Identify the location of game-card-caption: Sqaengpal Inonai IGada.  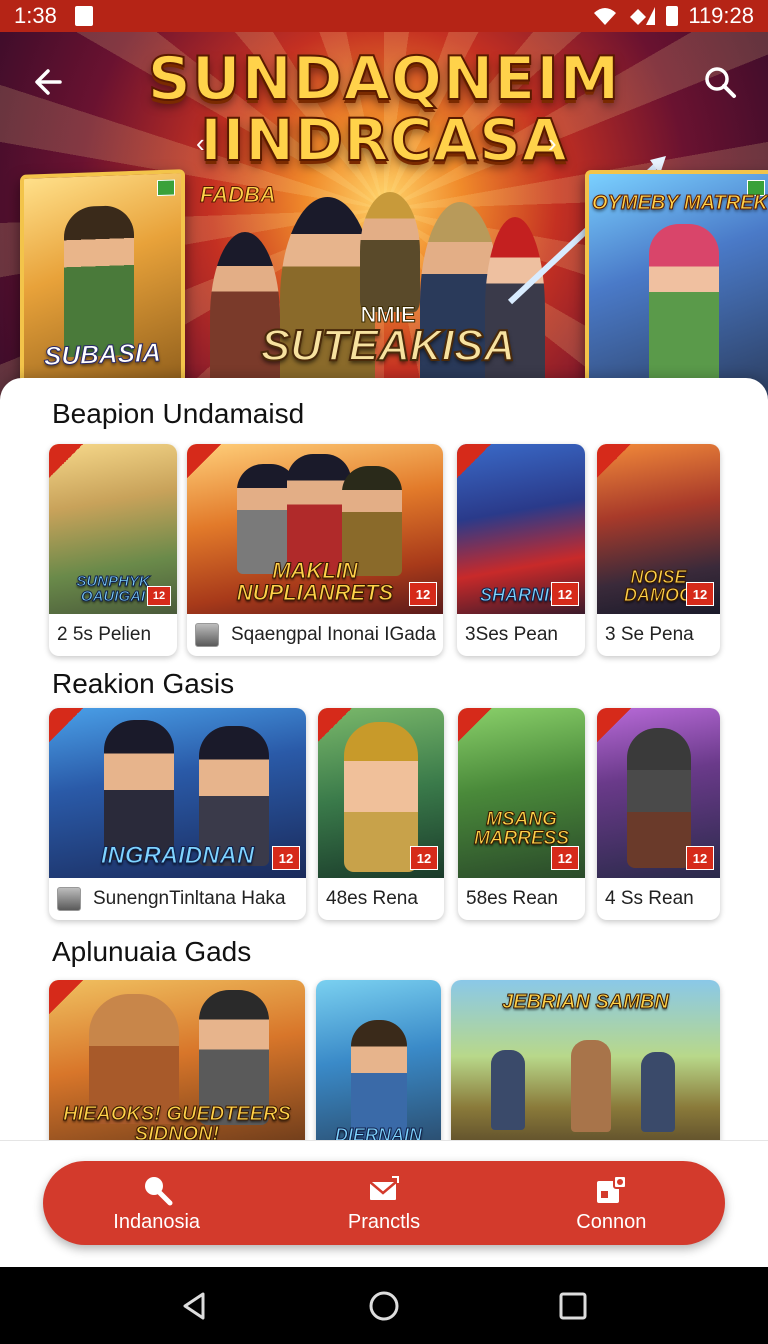
(315, 635).